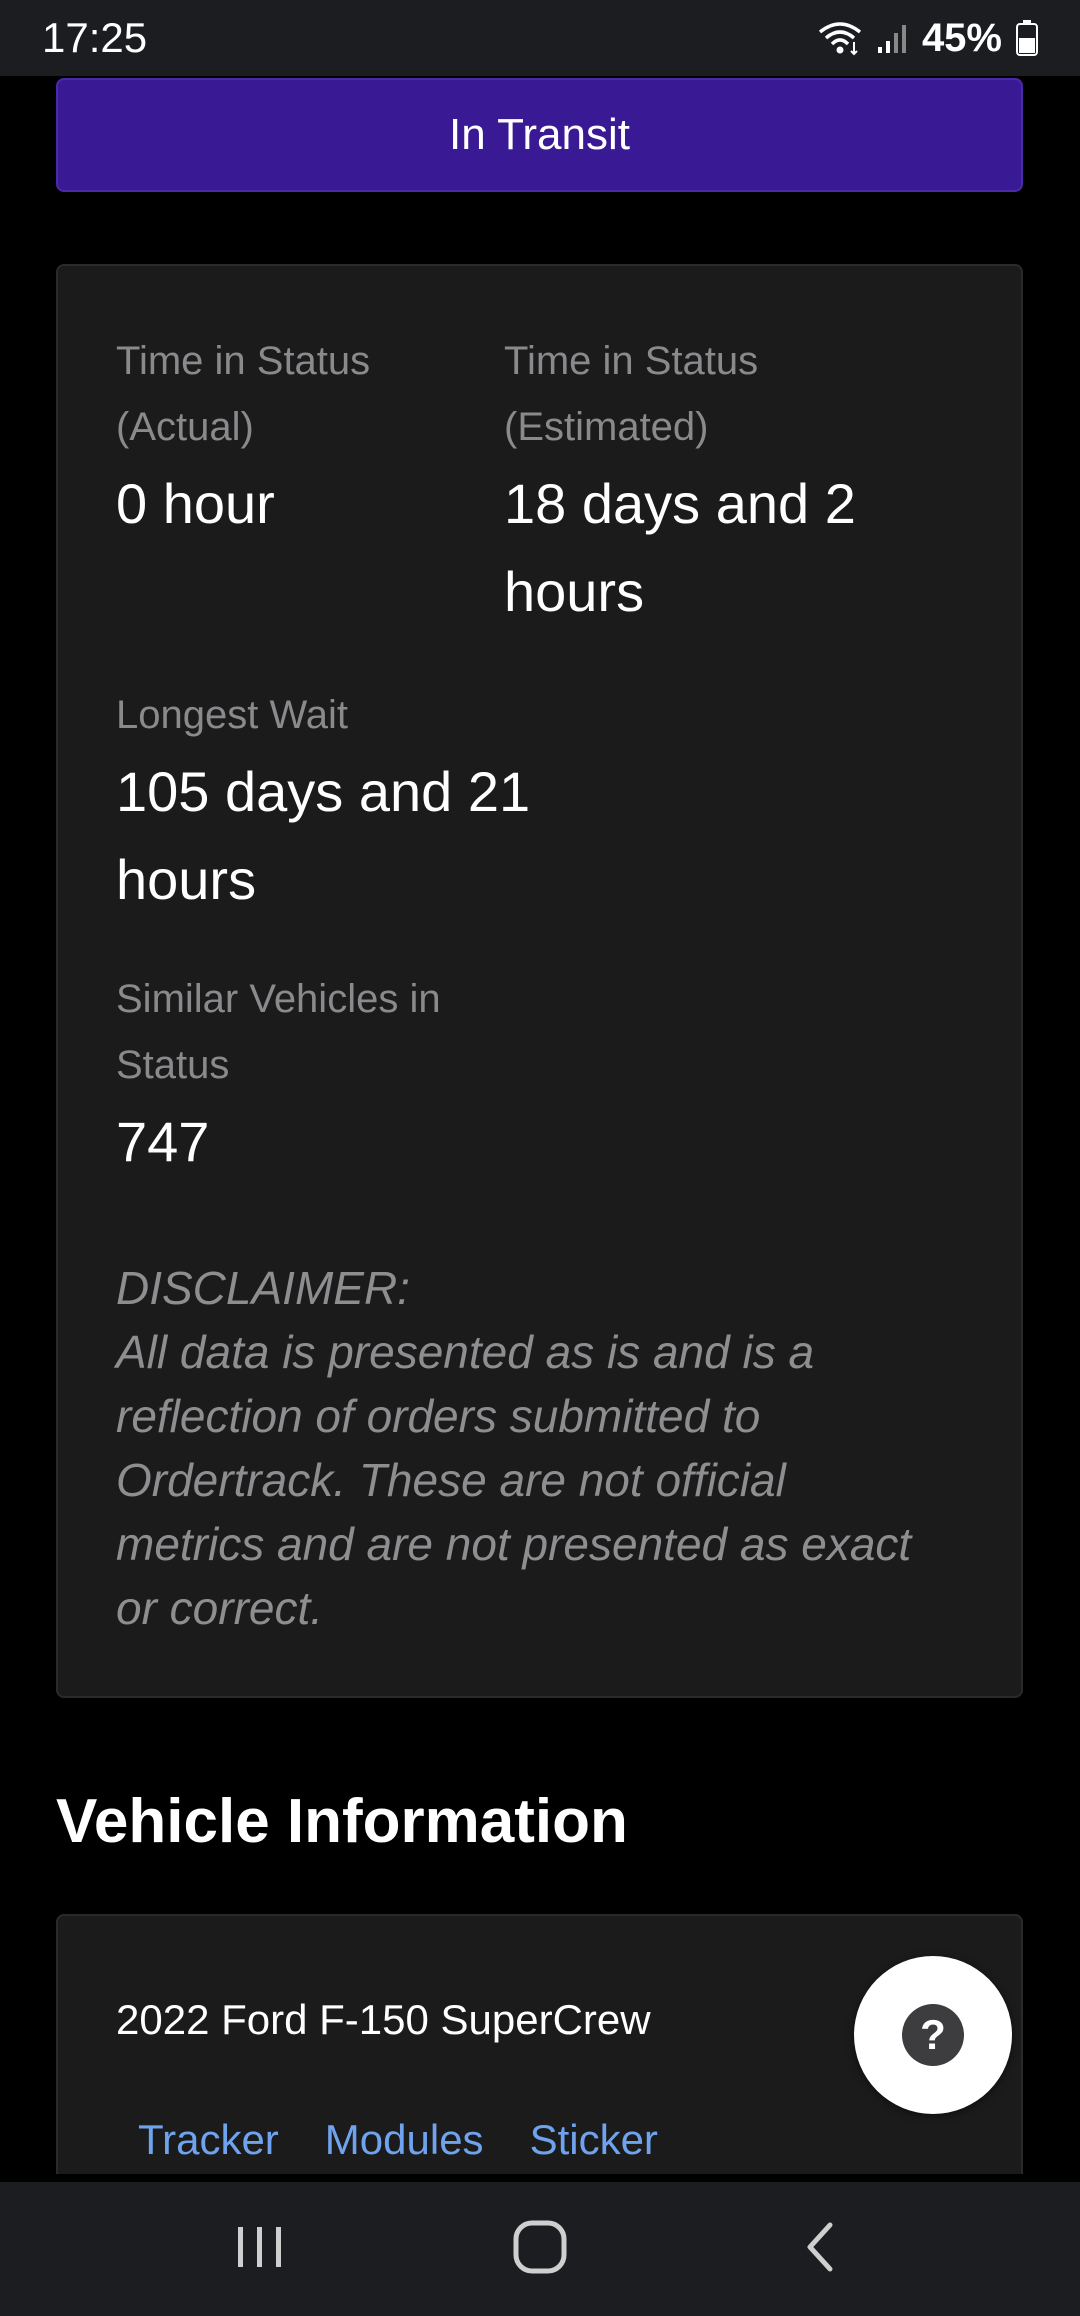 The height and width of the screenshot is (2316, 1080). Describe the element at coordinates (961, 37) in the screenshot. I see `battery-percentage: 45%` at that location.